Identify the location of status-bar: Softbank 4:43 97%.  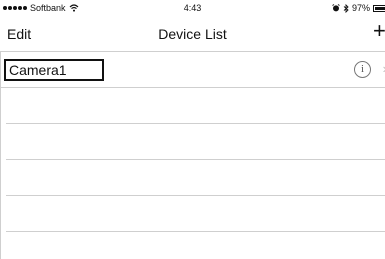
(192, 8).